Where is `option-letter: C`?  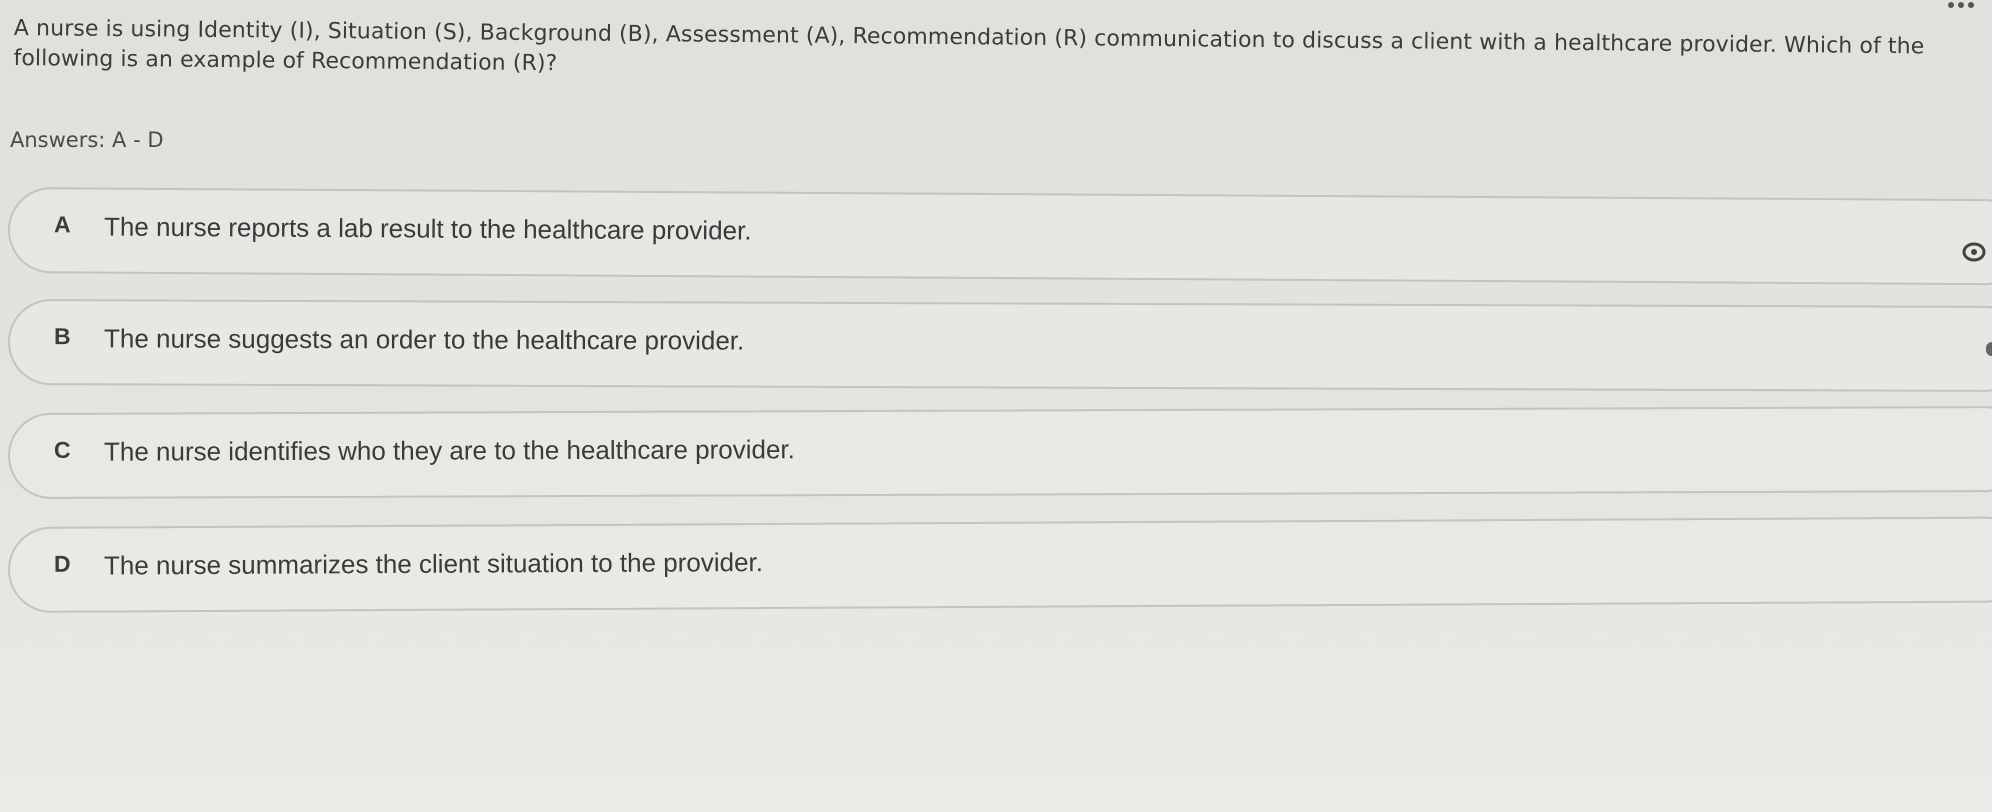
option-letter: C is located at coordinates (62, 449).